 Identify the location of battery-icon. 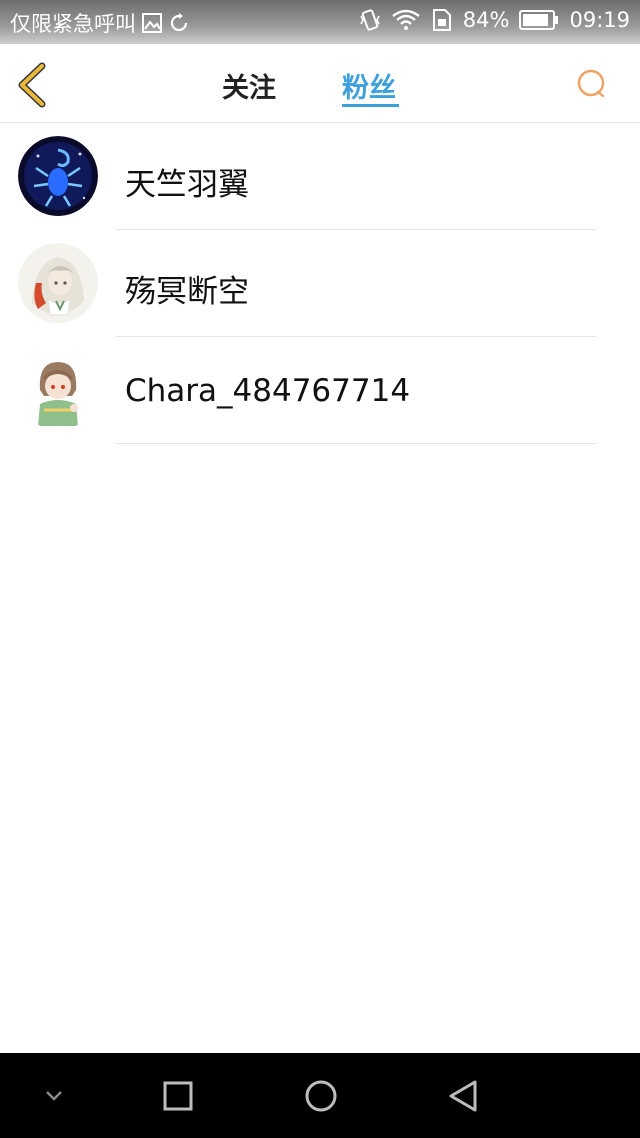
(539, 20).